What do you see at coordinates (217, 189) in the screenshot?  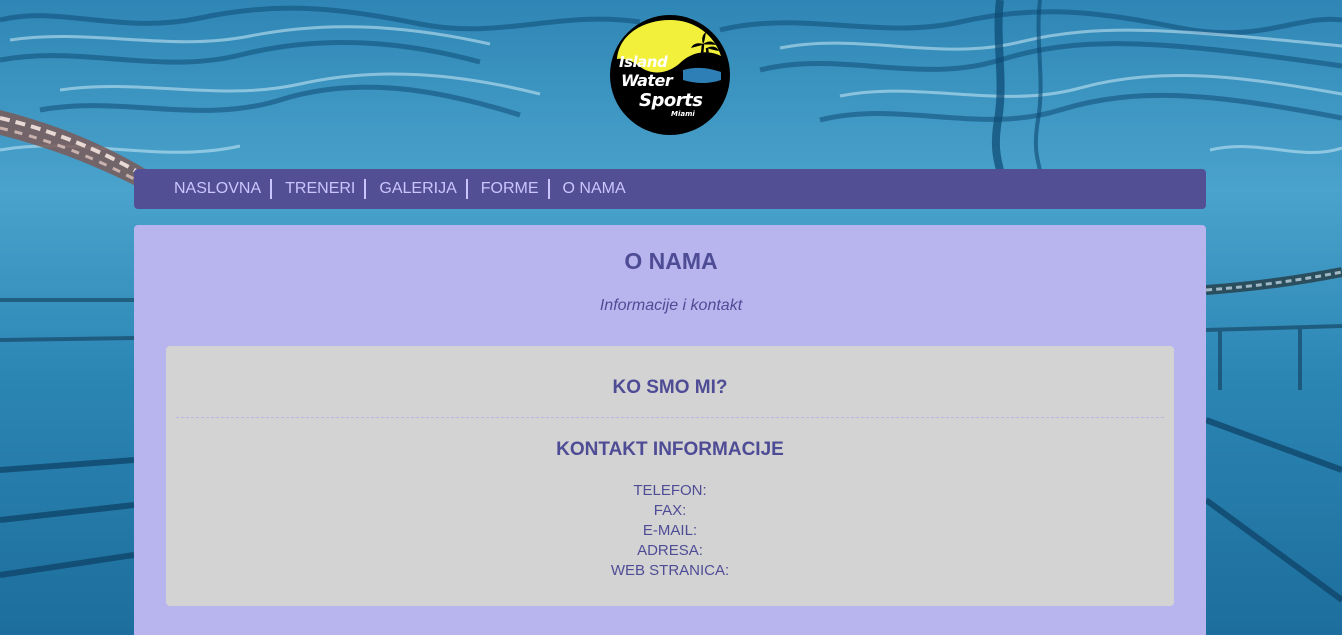 I see `nav-item-naslovna: NASLOVNA` at bounding box center [217, 189].